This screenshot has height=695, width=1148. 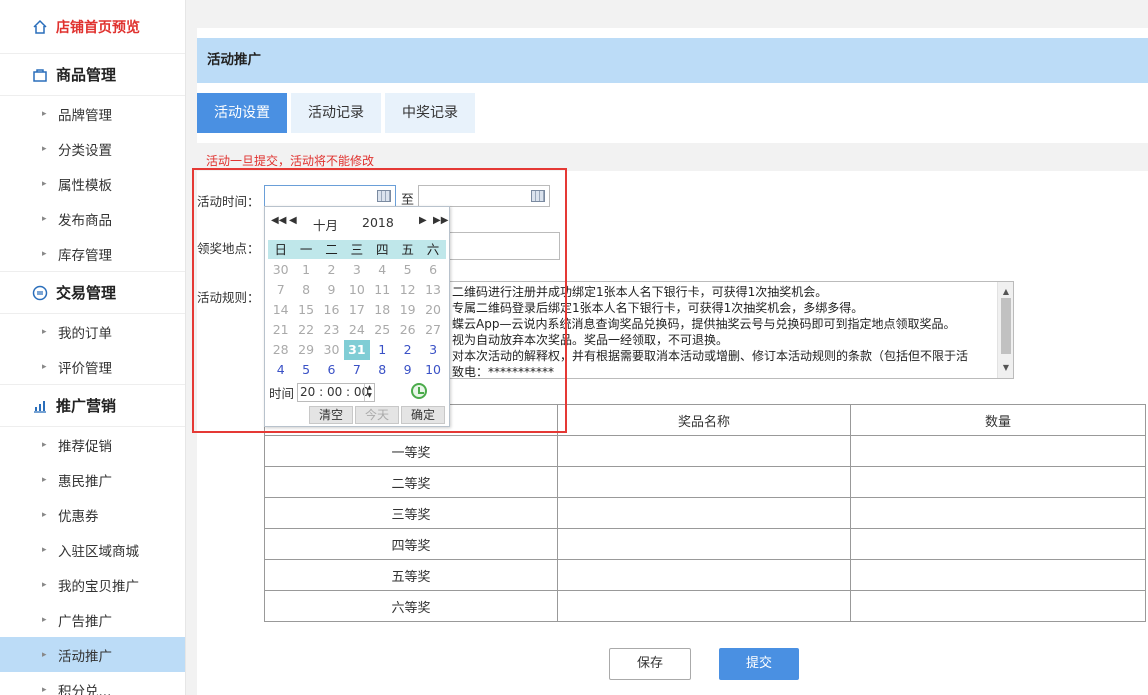 I want to click on sidebar-item-orders: ▸ 我的订单, so click(x=92, y=331).